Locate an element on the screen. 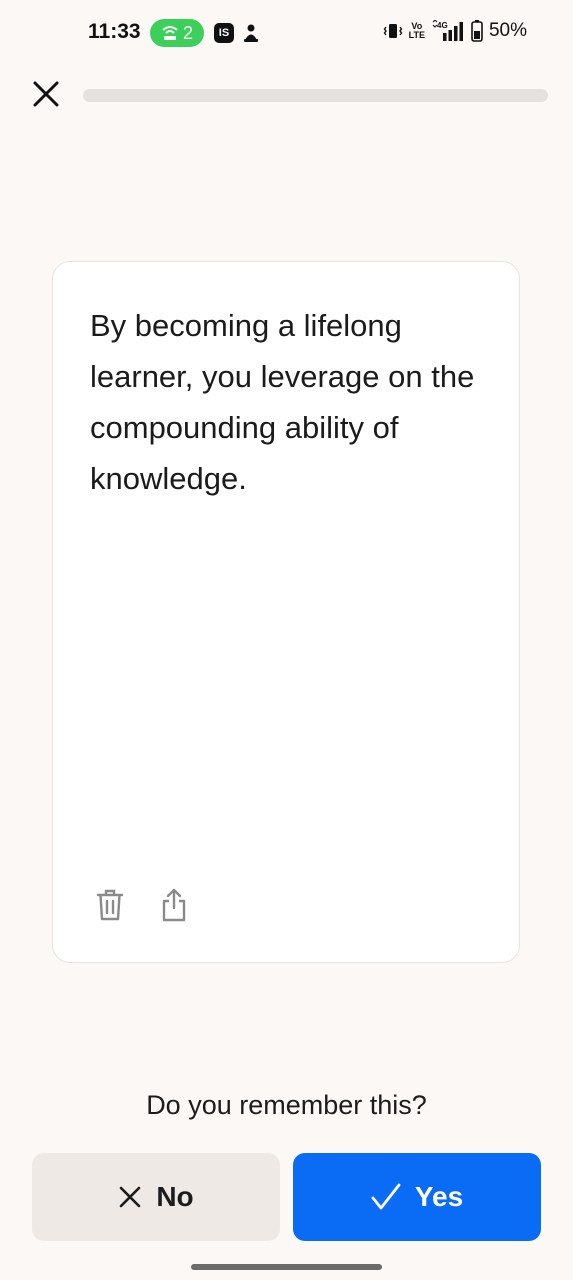 The height and width of the screenshot is (1280, 573). status-right-group: Vo LTE 4G 50% is located at coordinates (455, 31).